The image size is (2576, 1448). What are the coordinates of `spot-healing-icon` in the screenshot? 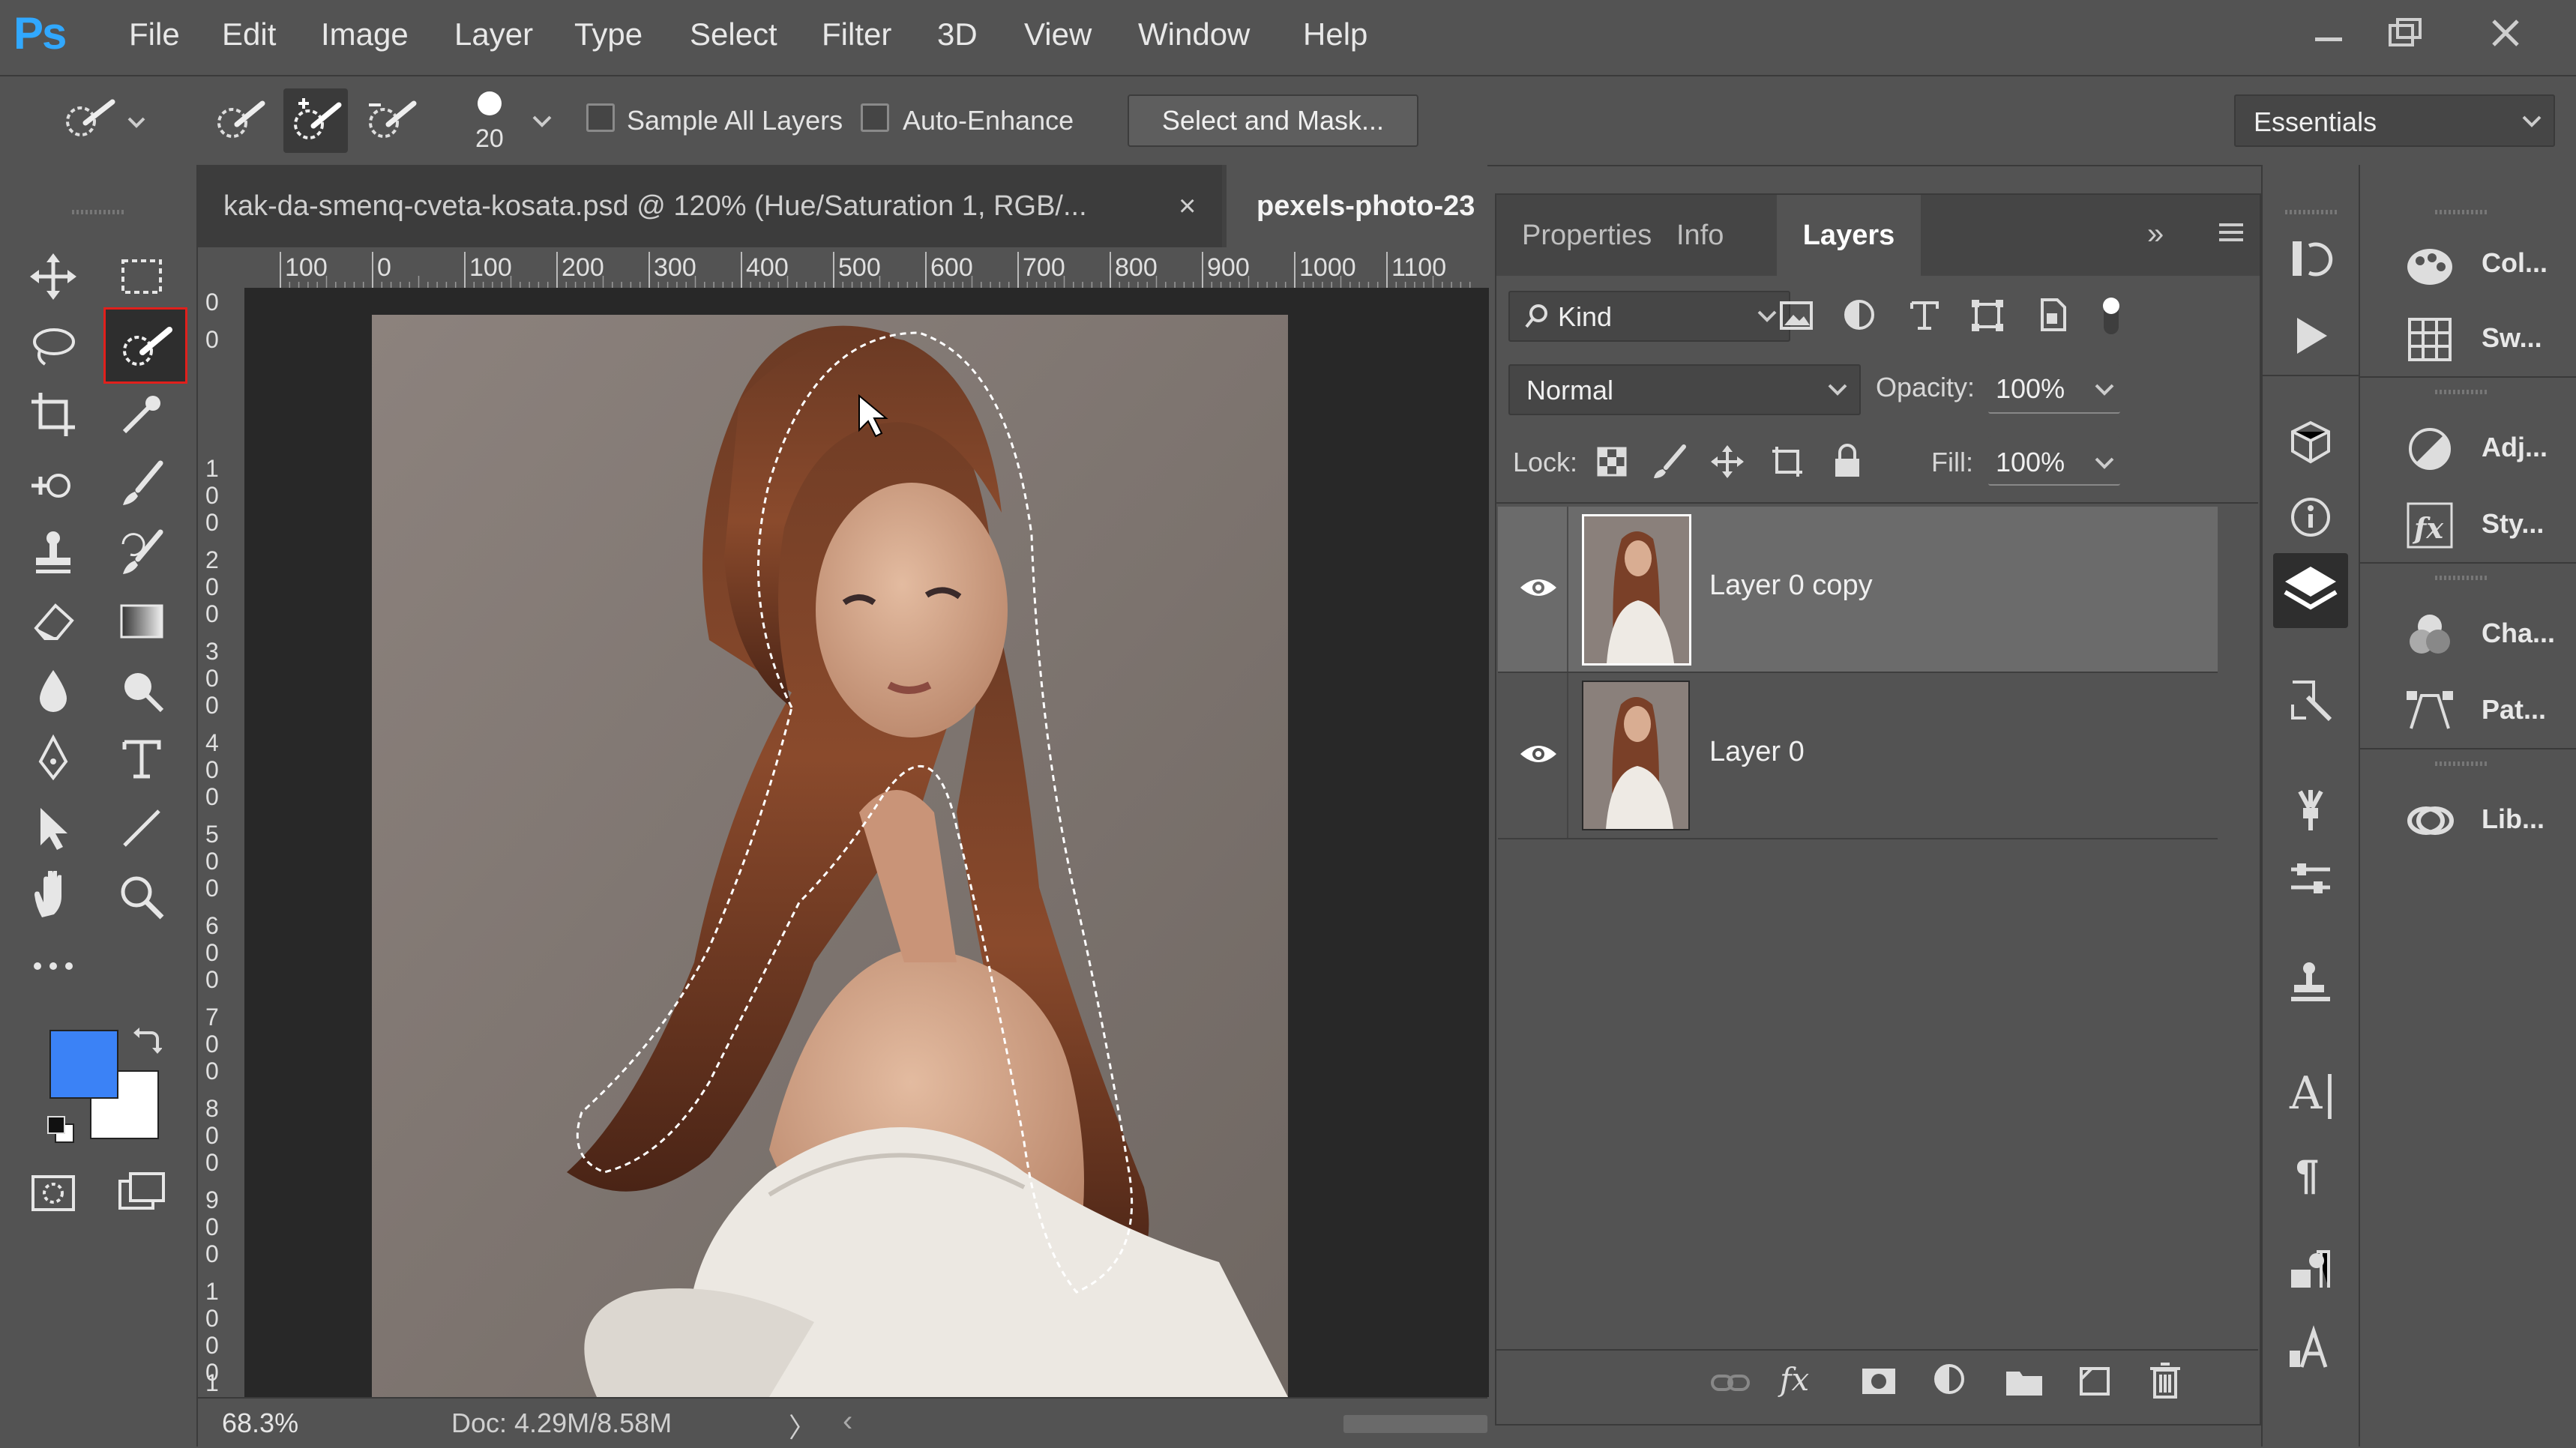 It's located at (53, 484).